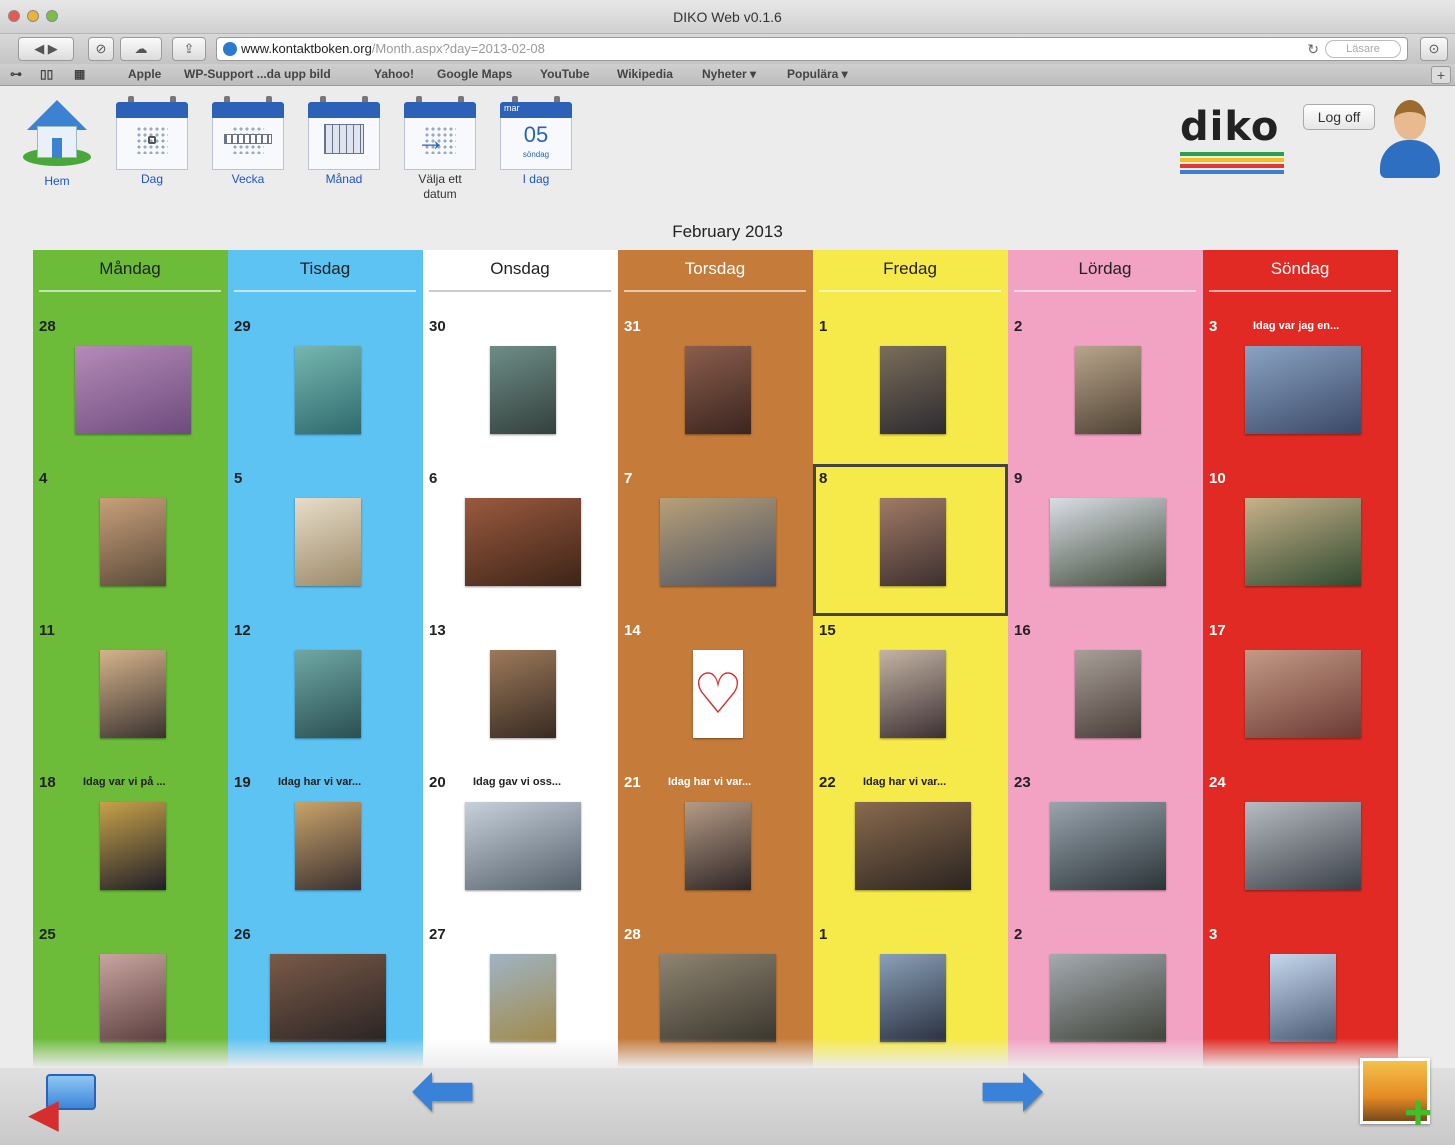 This screenshot has width=1455, height=1145. Describe the element at coordinates (242, 782) in the screenshot. I see `day-number: 19` at that location.